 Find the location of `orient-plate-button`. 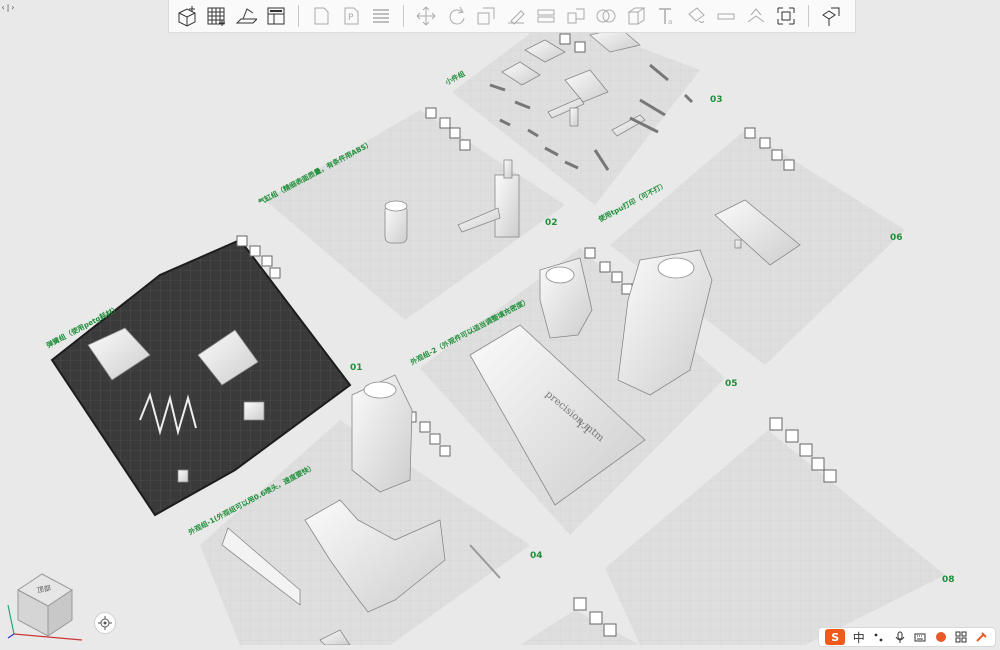

orient-plate-button is located at coordinates (246, 16).